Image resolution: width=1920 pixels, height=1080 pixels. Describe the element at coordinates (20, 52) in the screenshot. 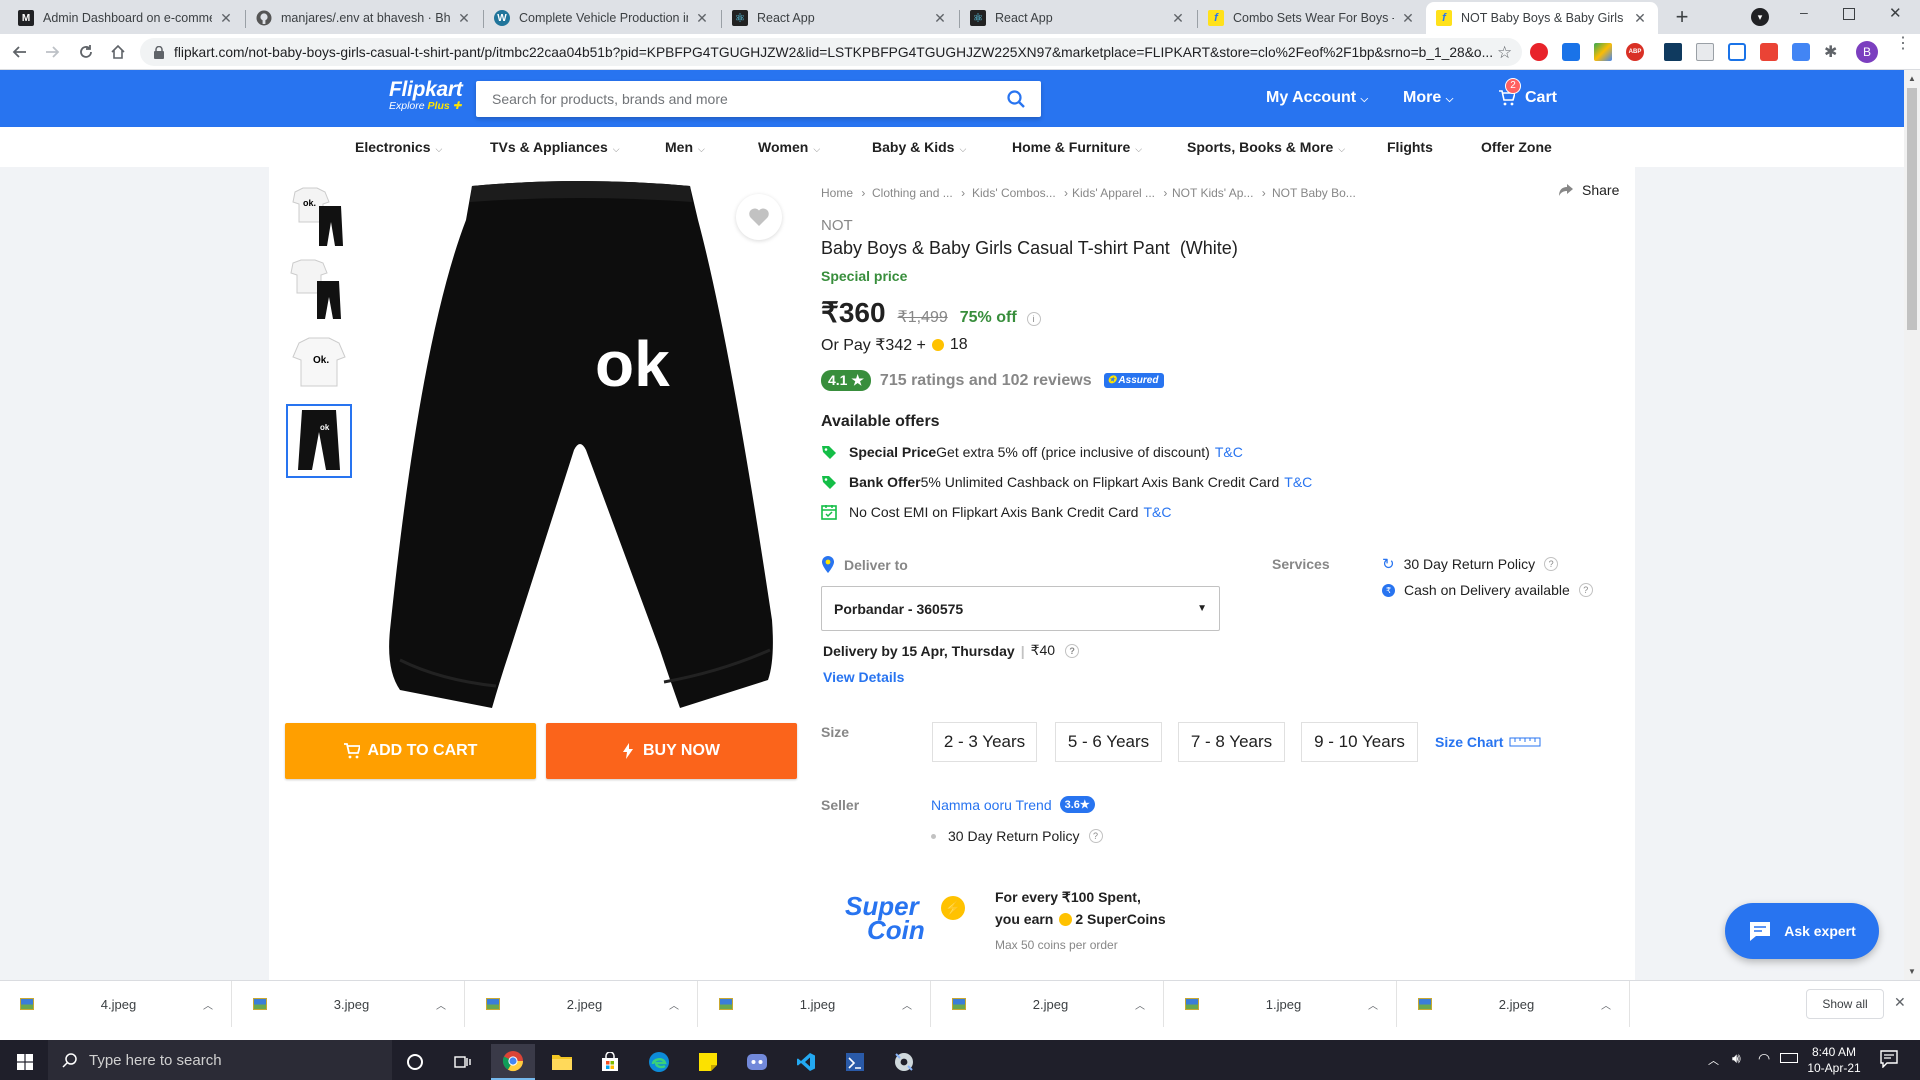

I see `back-button` at that location.